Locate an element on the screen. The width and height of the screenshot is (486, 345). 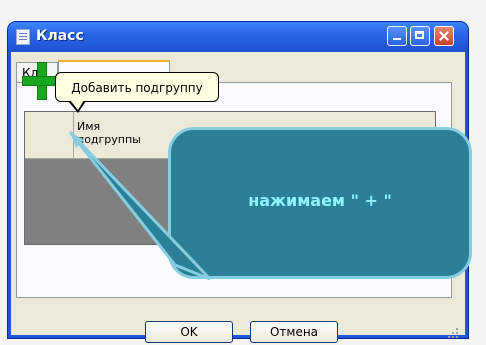
table-corner-cell is located at coordinates (49, 135).